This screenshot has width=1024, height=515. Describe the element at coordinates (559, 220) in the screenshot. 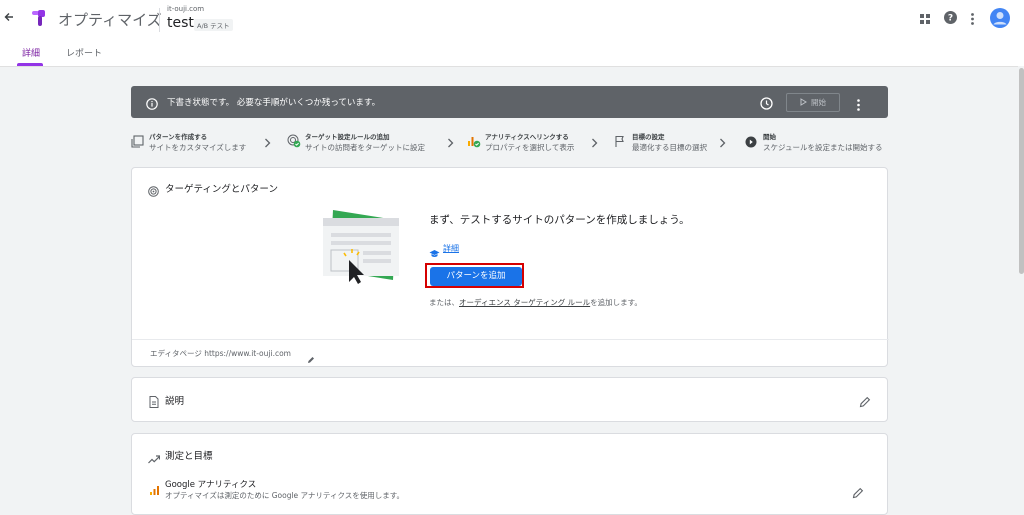

I see `create-pattern-heading: まず、テストするサイトのパターンを作成しましょう。` at that location.